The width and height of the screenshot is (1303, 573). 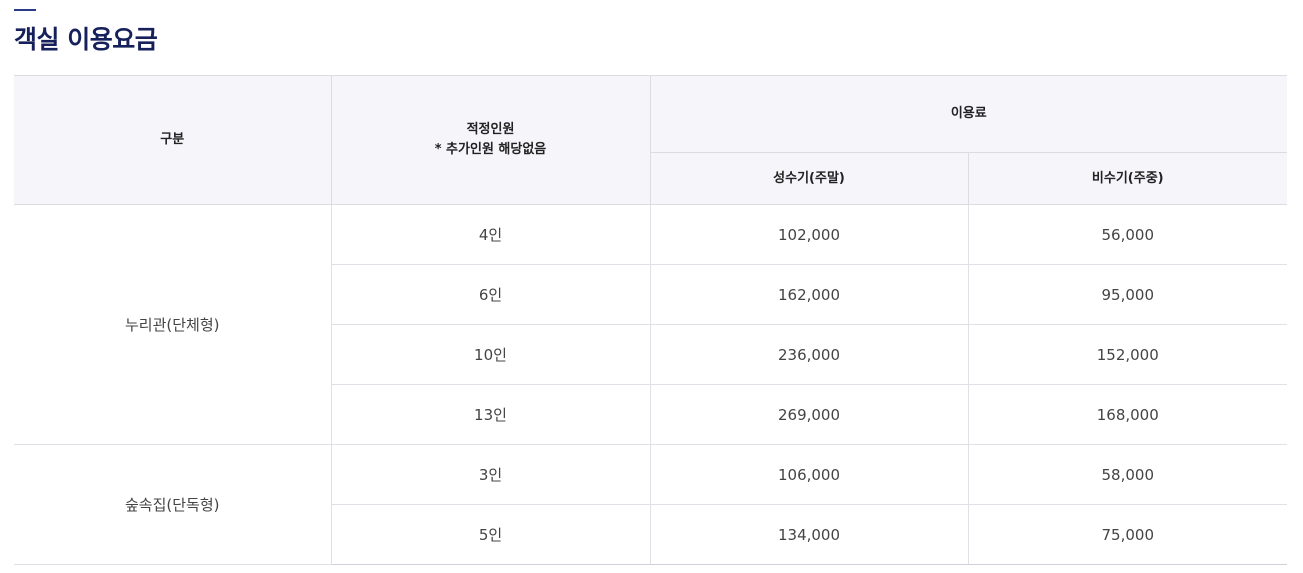 What do you see at coordinates (809, 534) in the screenshot?
I see `peak-price-cell: 134,000` at bounding box center [809, 534].